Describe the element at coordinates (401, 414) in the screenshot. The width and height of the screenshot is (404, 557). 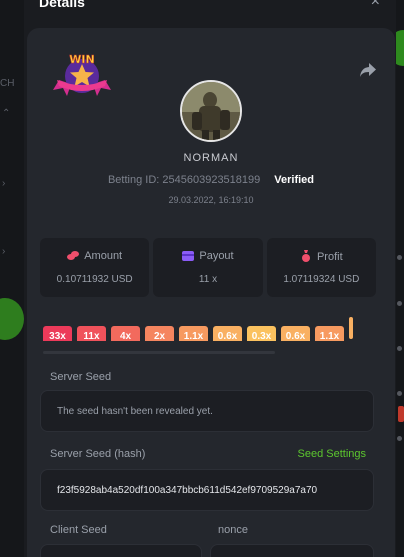
I see `background-red-marker` at that location.